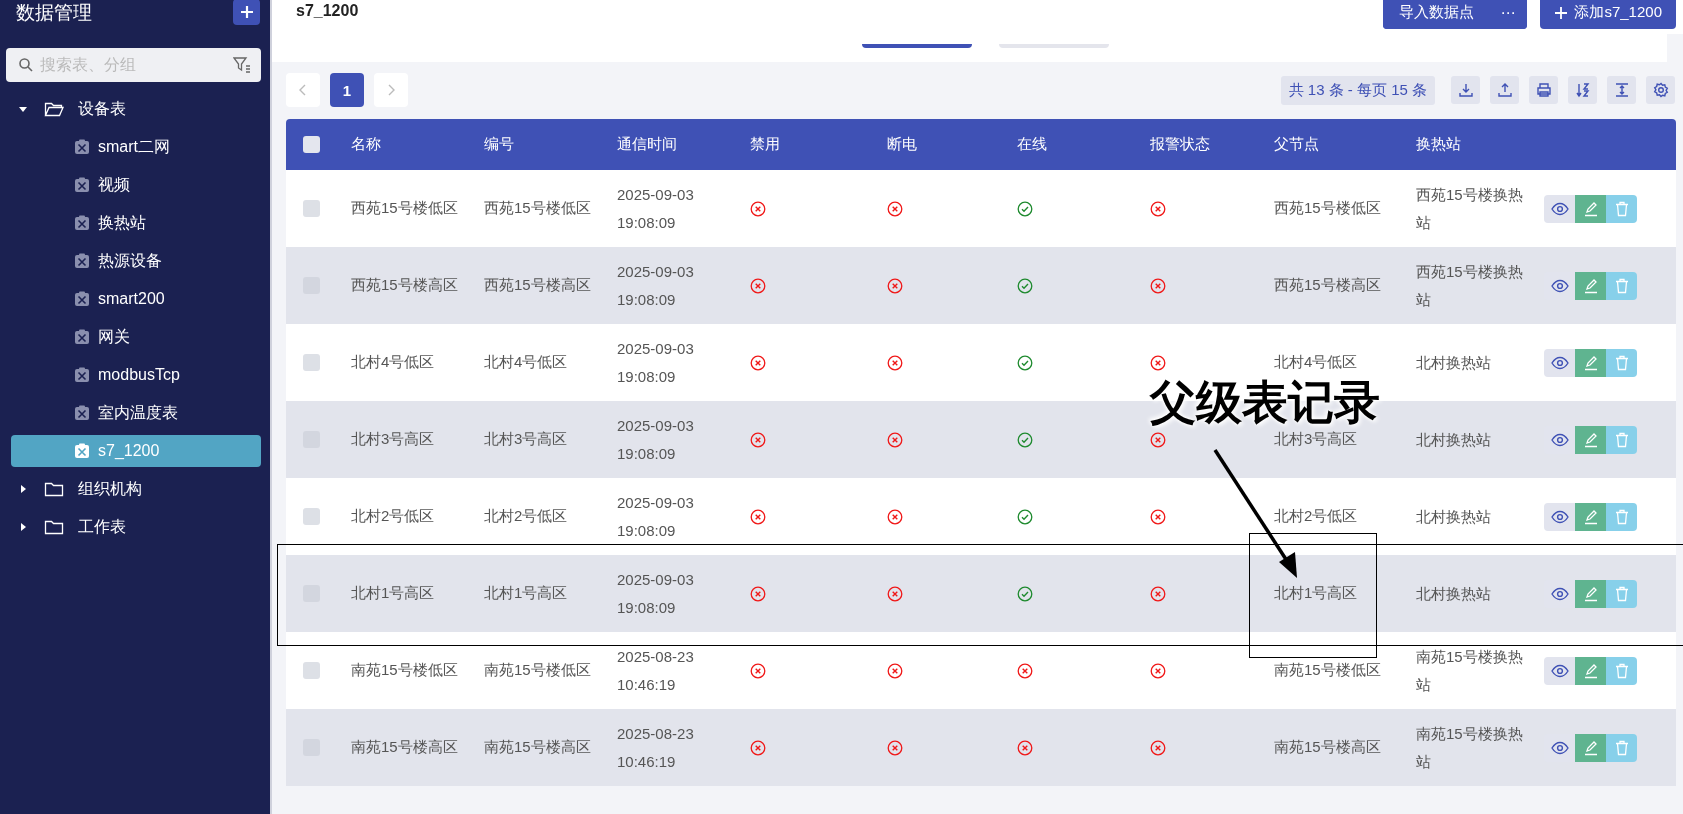  What do you see at coordinates (656, 747) in the screenshot?
I see `table-cell-text: 2025-08-23 10:46:19` at bounding box center [656, 747].